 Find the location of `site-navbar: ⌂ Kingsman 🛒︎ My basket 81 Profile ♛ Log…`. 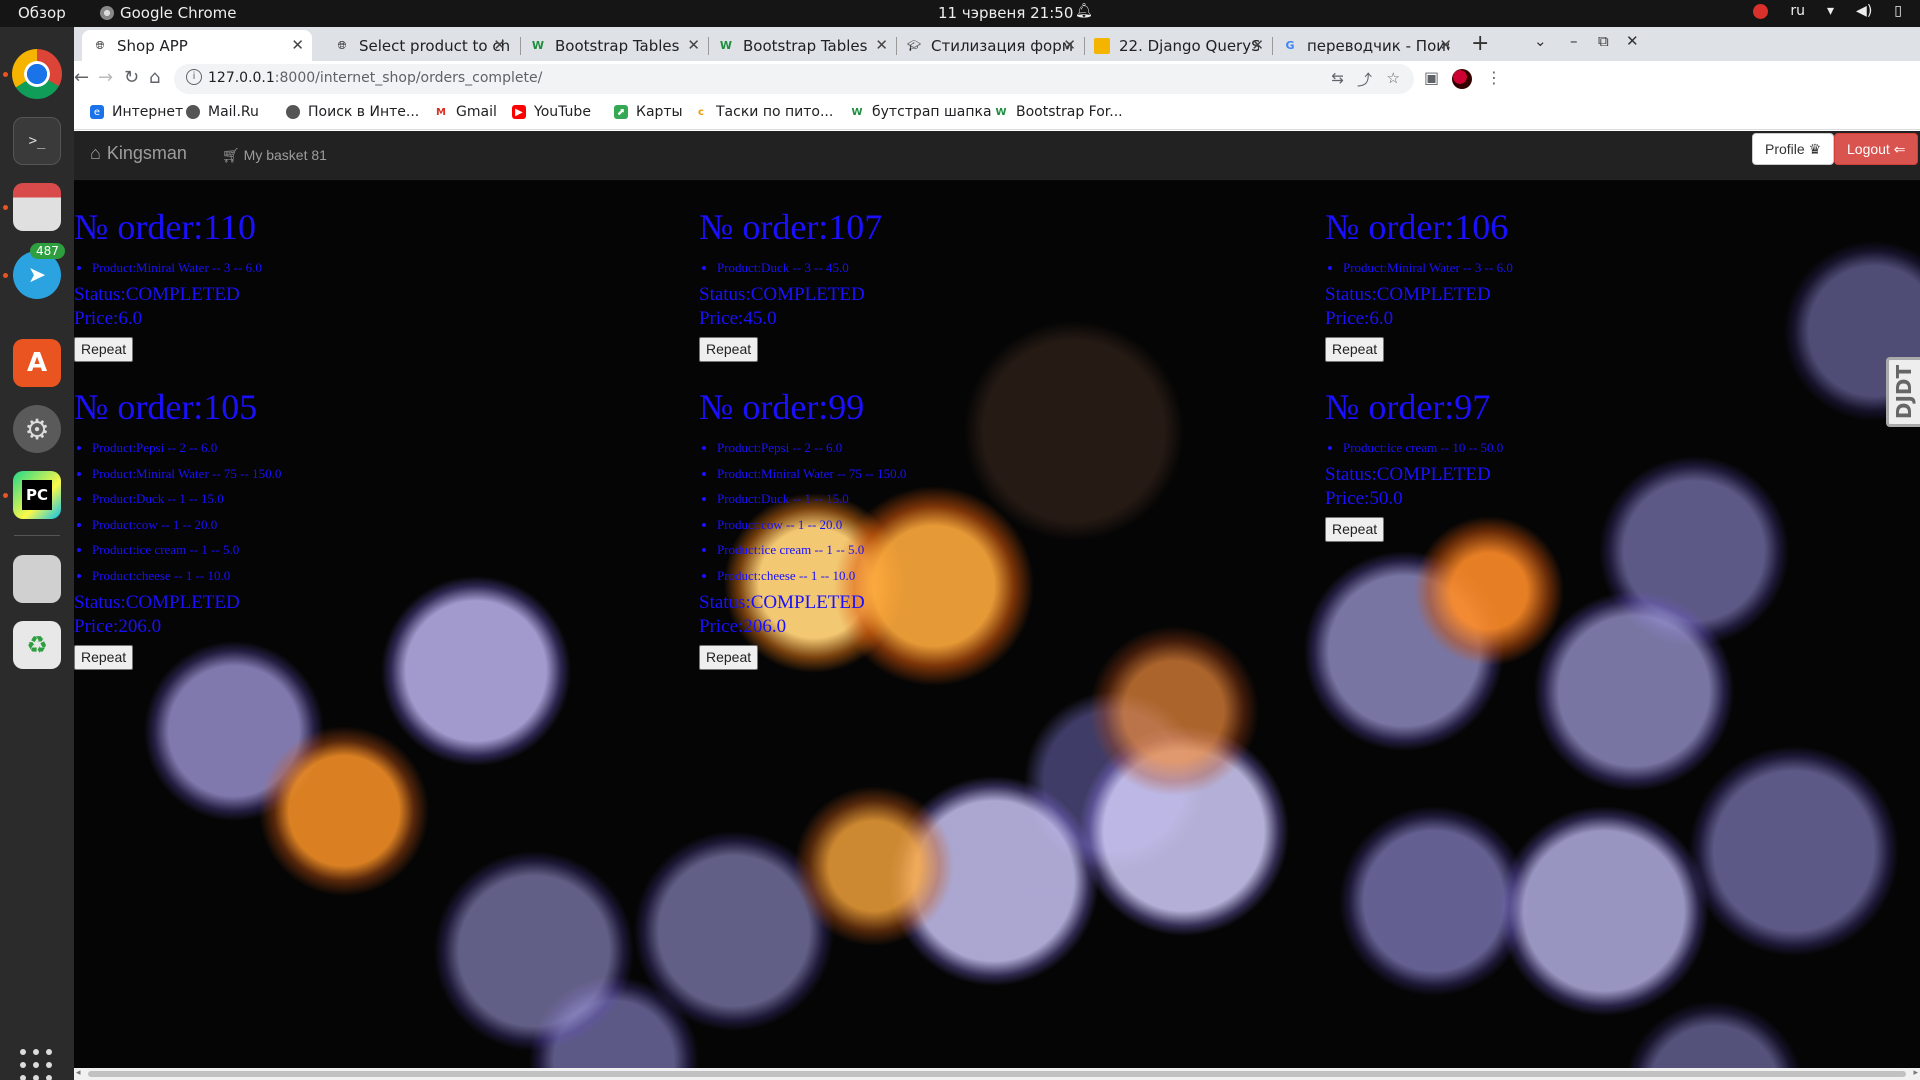

site-navbar: ⌂ Kingsman 🛒︎ My basket 81 Profile ♛ Log… is located at coordinates (997, 156).